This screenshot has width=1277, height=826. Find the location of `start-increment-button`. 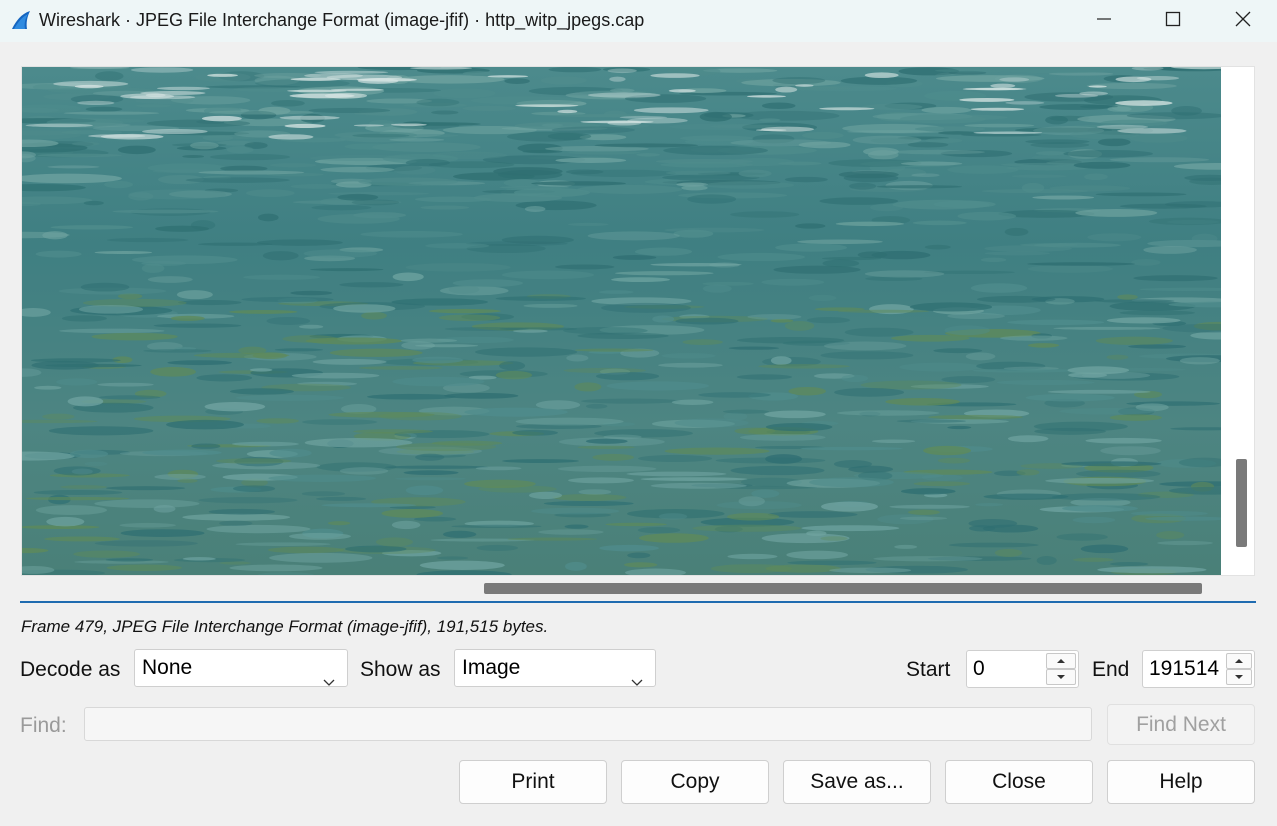

start-increment-button is located at coordinates (1061, 661).